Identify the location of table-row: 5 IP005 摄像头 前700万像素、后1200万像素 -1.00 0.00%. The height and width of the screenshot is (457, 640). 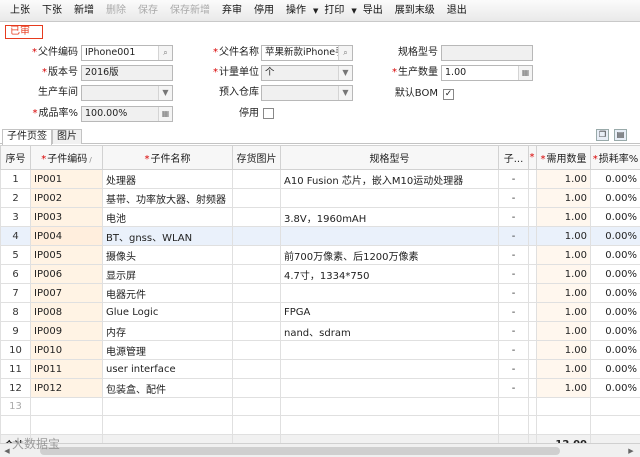
(320, 255).